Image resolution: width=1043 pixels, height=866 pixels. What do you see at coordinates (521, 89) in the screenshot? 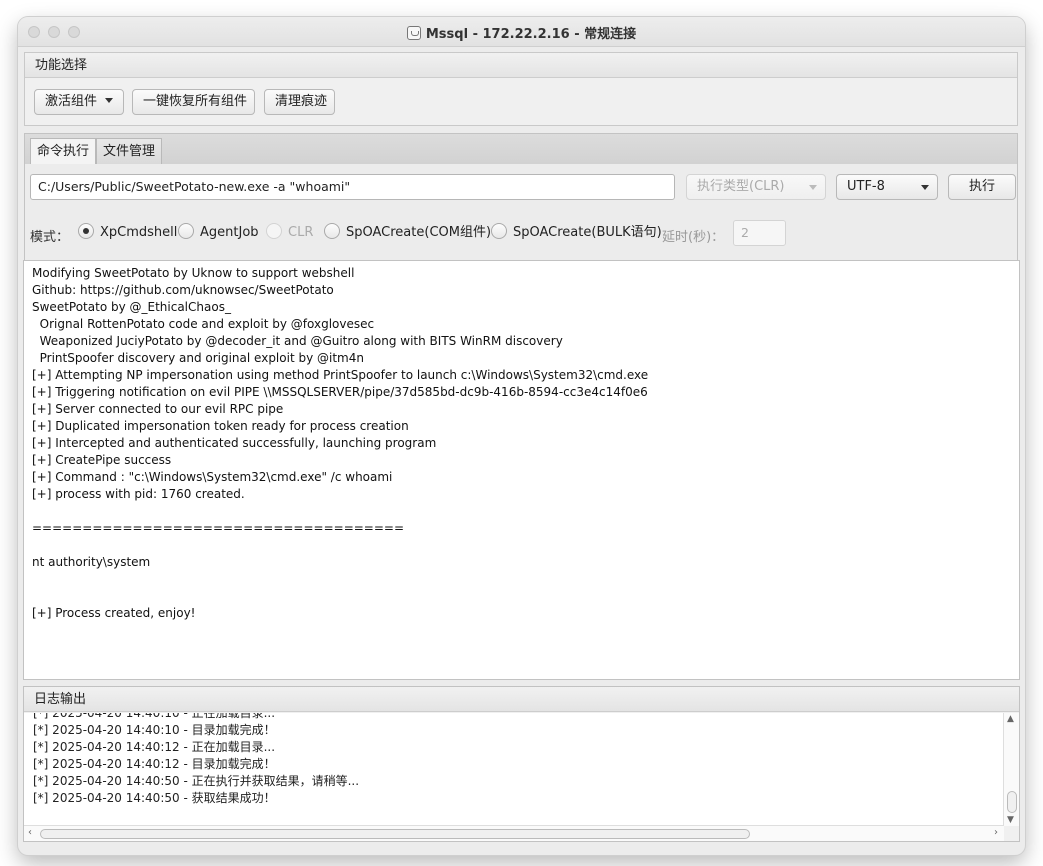
I see `function-panel: 功能选择 激活组件 一键恢复所有组件 清理痕迹` at bounding box center [521, 89].